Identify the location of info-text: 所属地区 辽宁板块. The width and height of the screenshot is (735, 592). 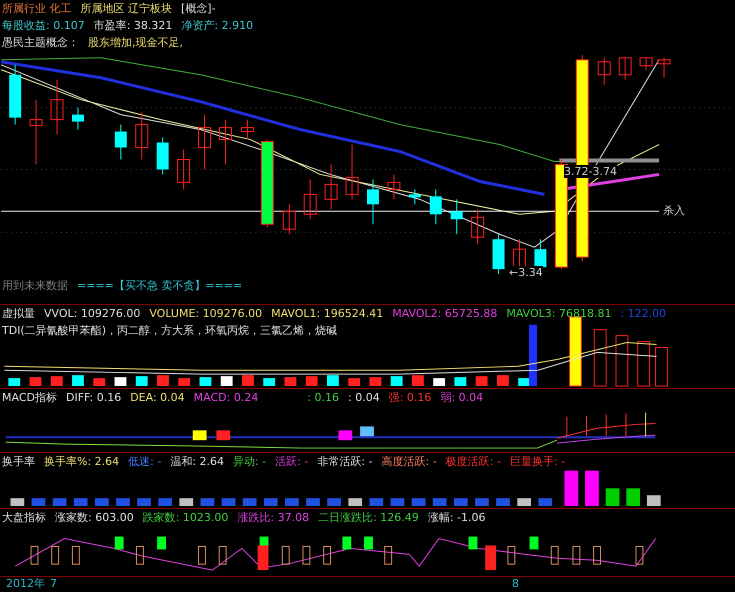
(126, 9).